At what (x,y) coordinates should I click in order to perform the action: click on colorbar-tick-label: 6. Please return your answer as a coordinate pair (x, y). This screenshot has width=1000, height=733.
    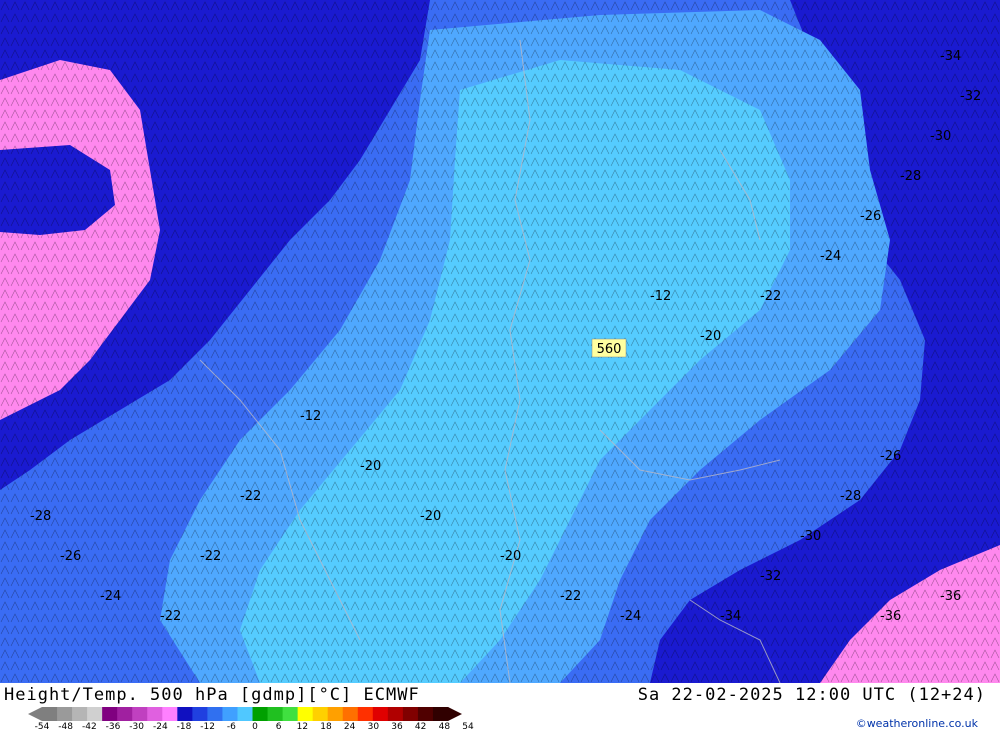
    Looking at the image, I should click on (278, 727).